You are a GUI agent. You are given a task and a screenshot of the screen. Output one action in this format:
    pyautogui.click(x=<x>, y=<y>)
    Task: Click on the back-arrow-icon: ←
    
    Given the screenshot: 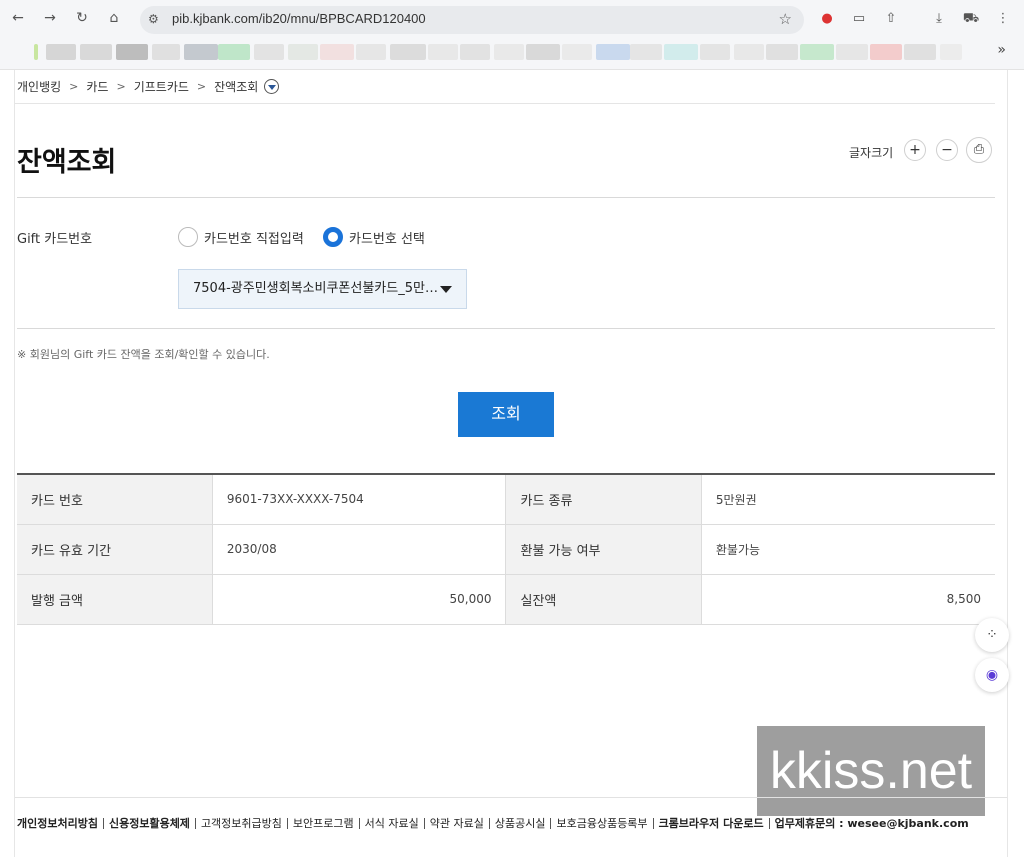 What is the action you would take?
    pyautogui.click(x=18, y=18)
    